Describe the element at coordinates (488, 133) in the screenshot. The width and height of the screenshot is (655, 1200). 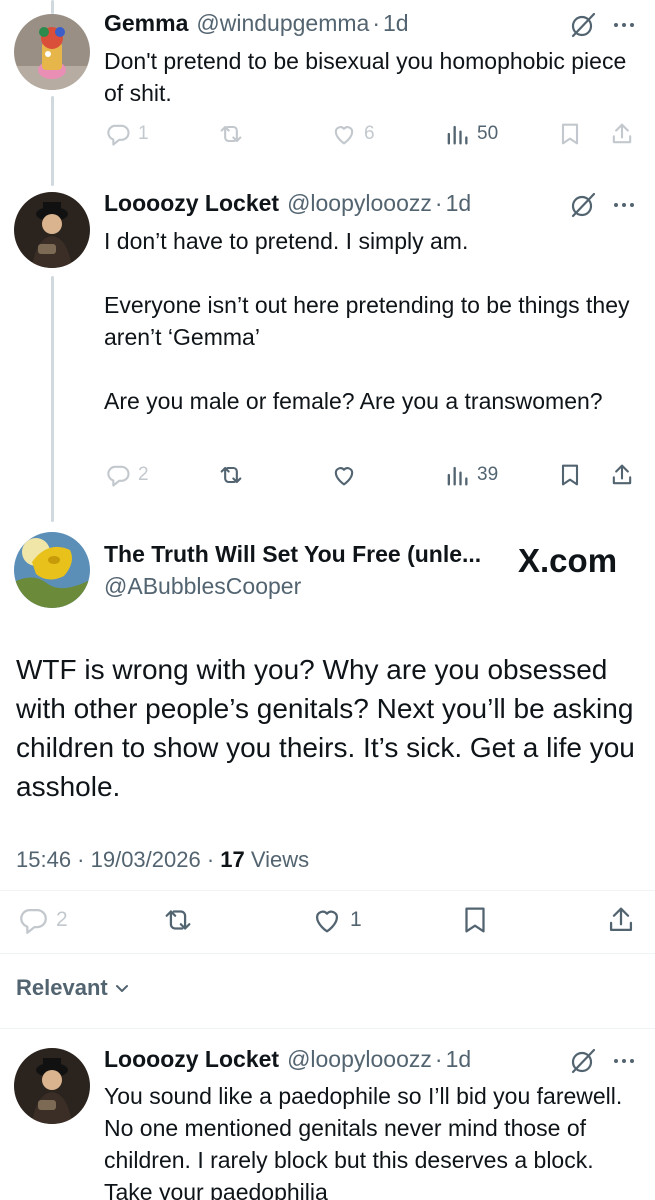
I see `views-count: 50` at that location.